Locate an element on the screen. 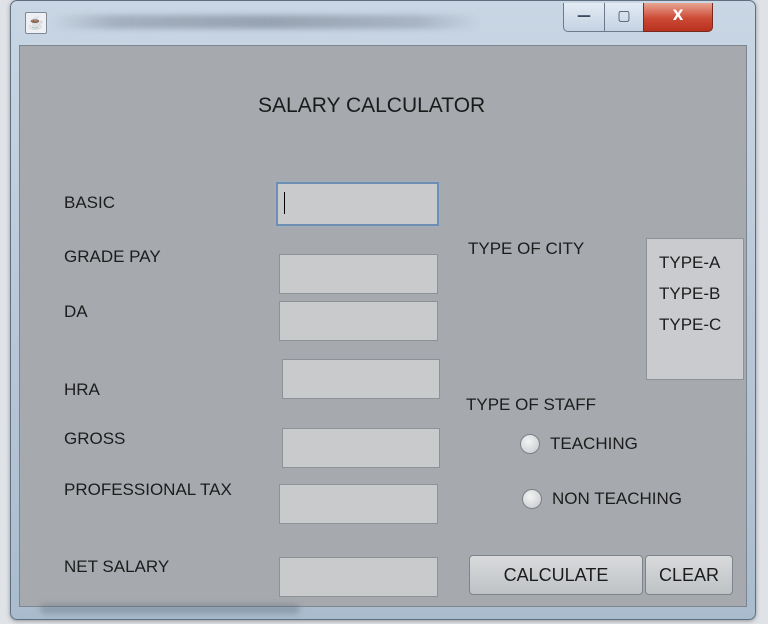 The image size is (768, 624). grade-pay-label: GRADE PAY is located at coordinates (112, 256).